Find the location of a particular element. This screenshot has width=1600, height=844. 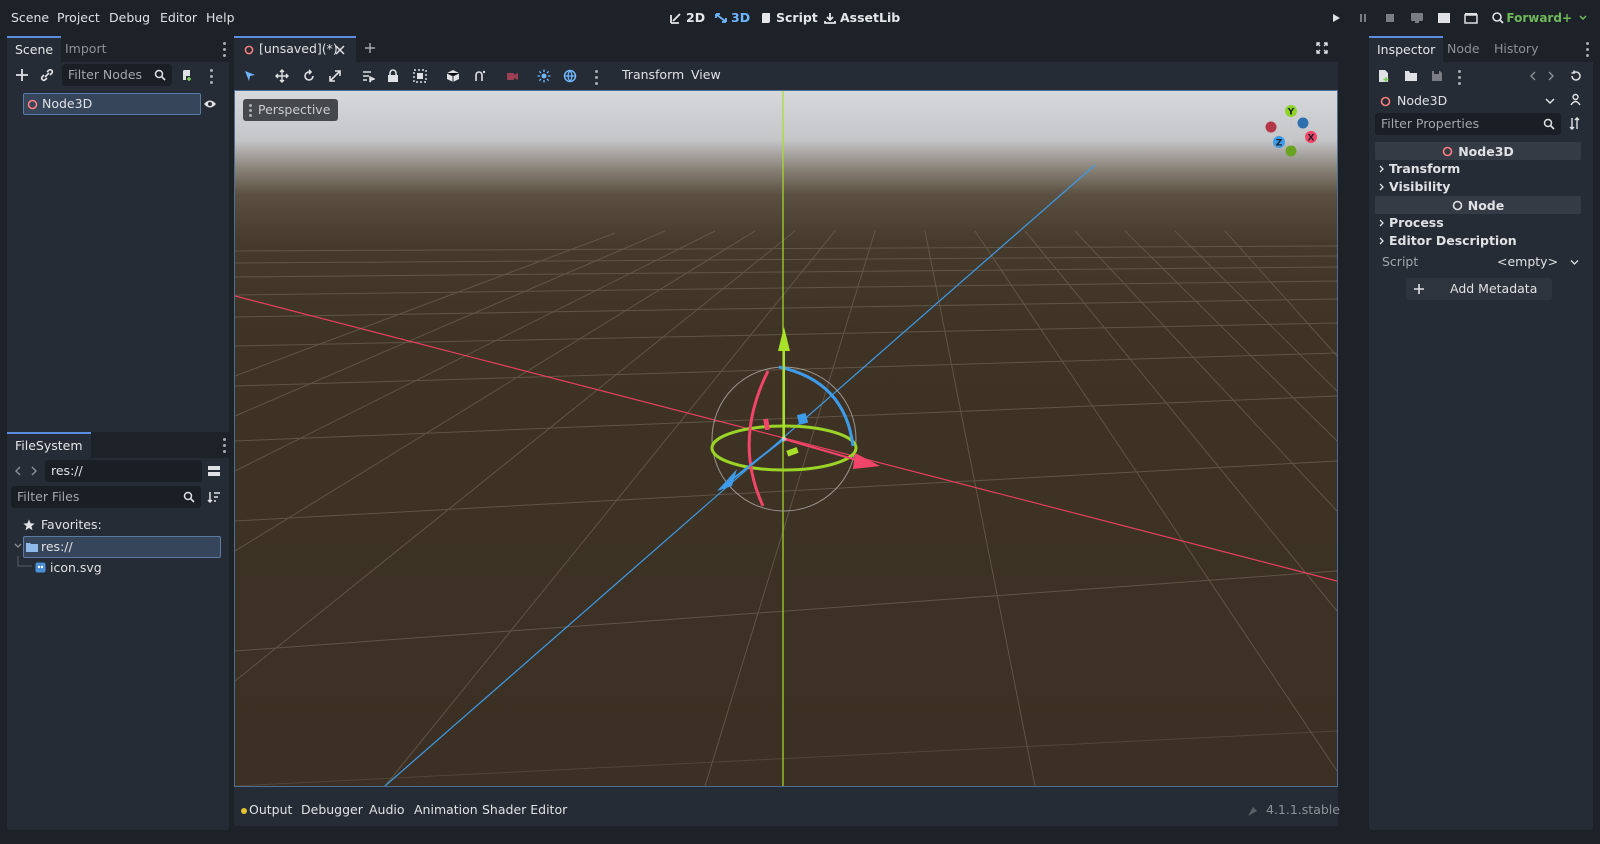

select-tool-icon is located at coordinates (250, 76).